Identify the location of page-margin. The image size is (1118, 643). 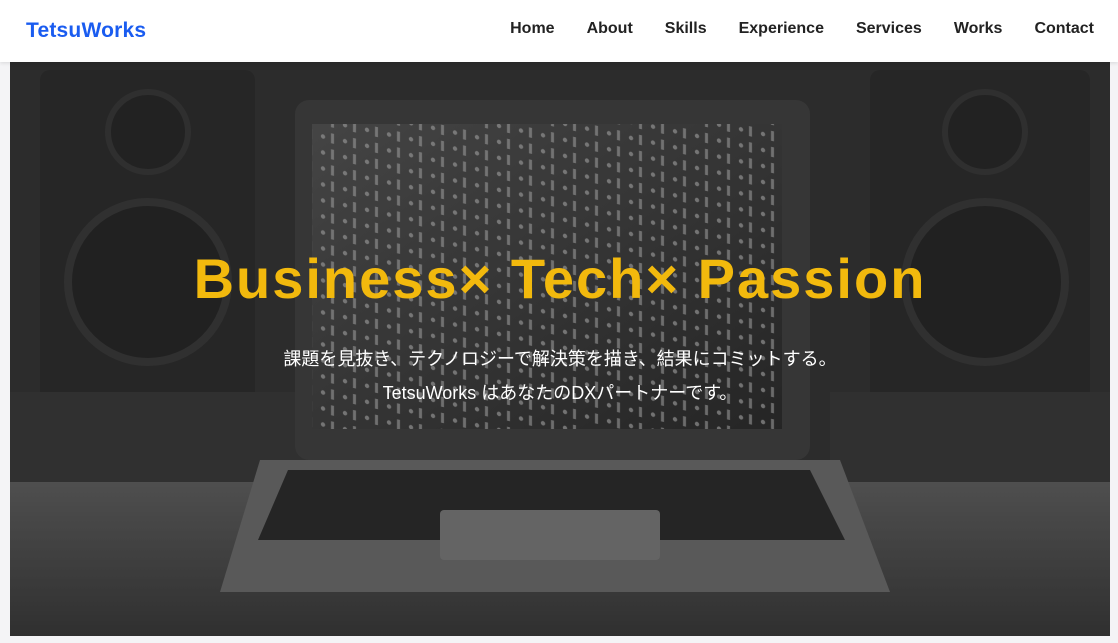
(1114, 352).